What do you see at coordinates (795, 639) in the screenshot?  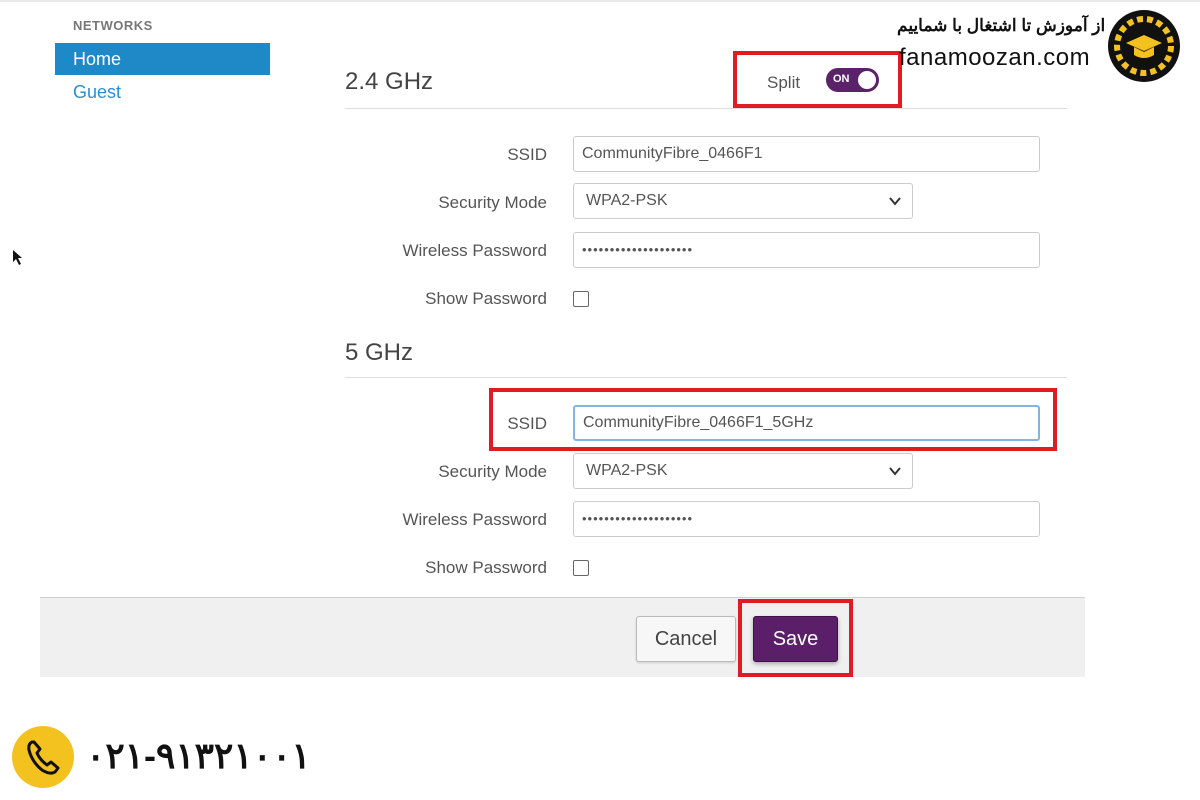 I see `save-button: Save` at bounding box center [795, 639].